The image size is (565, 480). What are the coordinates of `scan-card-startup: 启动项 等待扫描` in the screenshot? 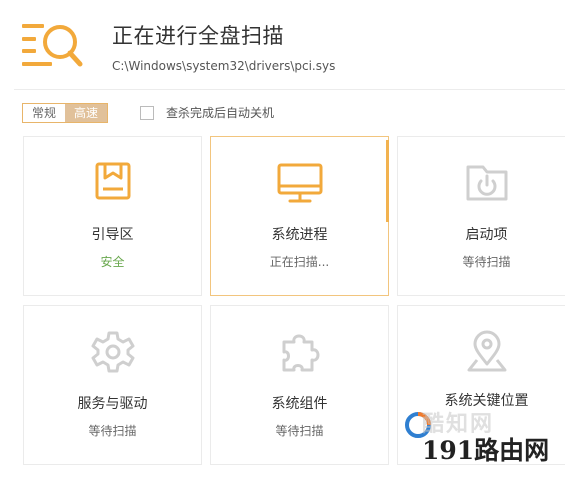 It's located at (481, 216).